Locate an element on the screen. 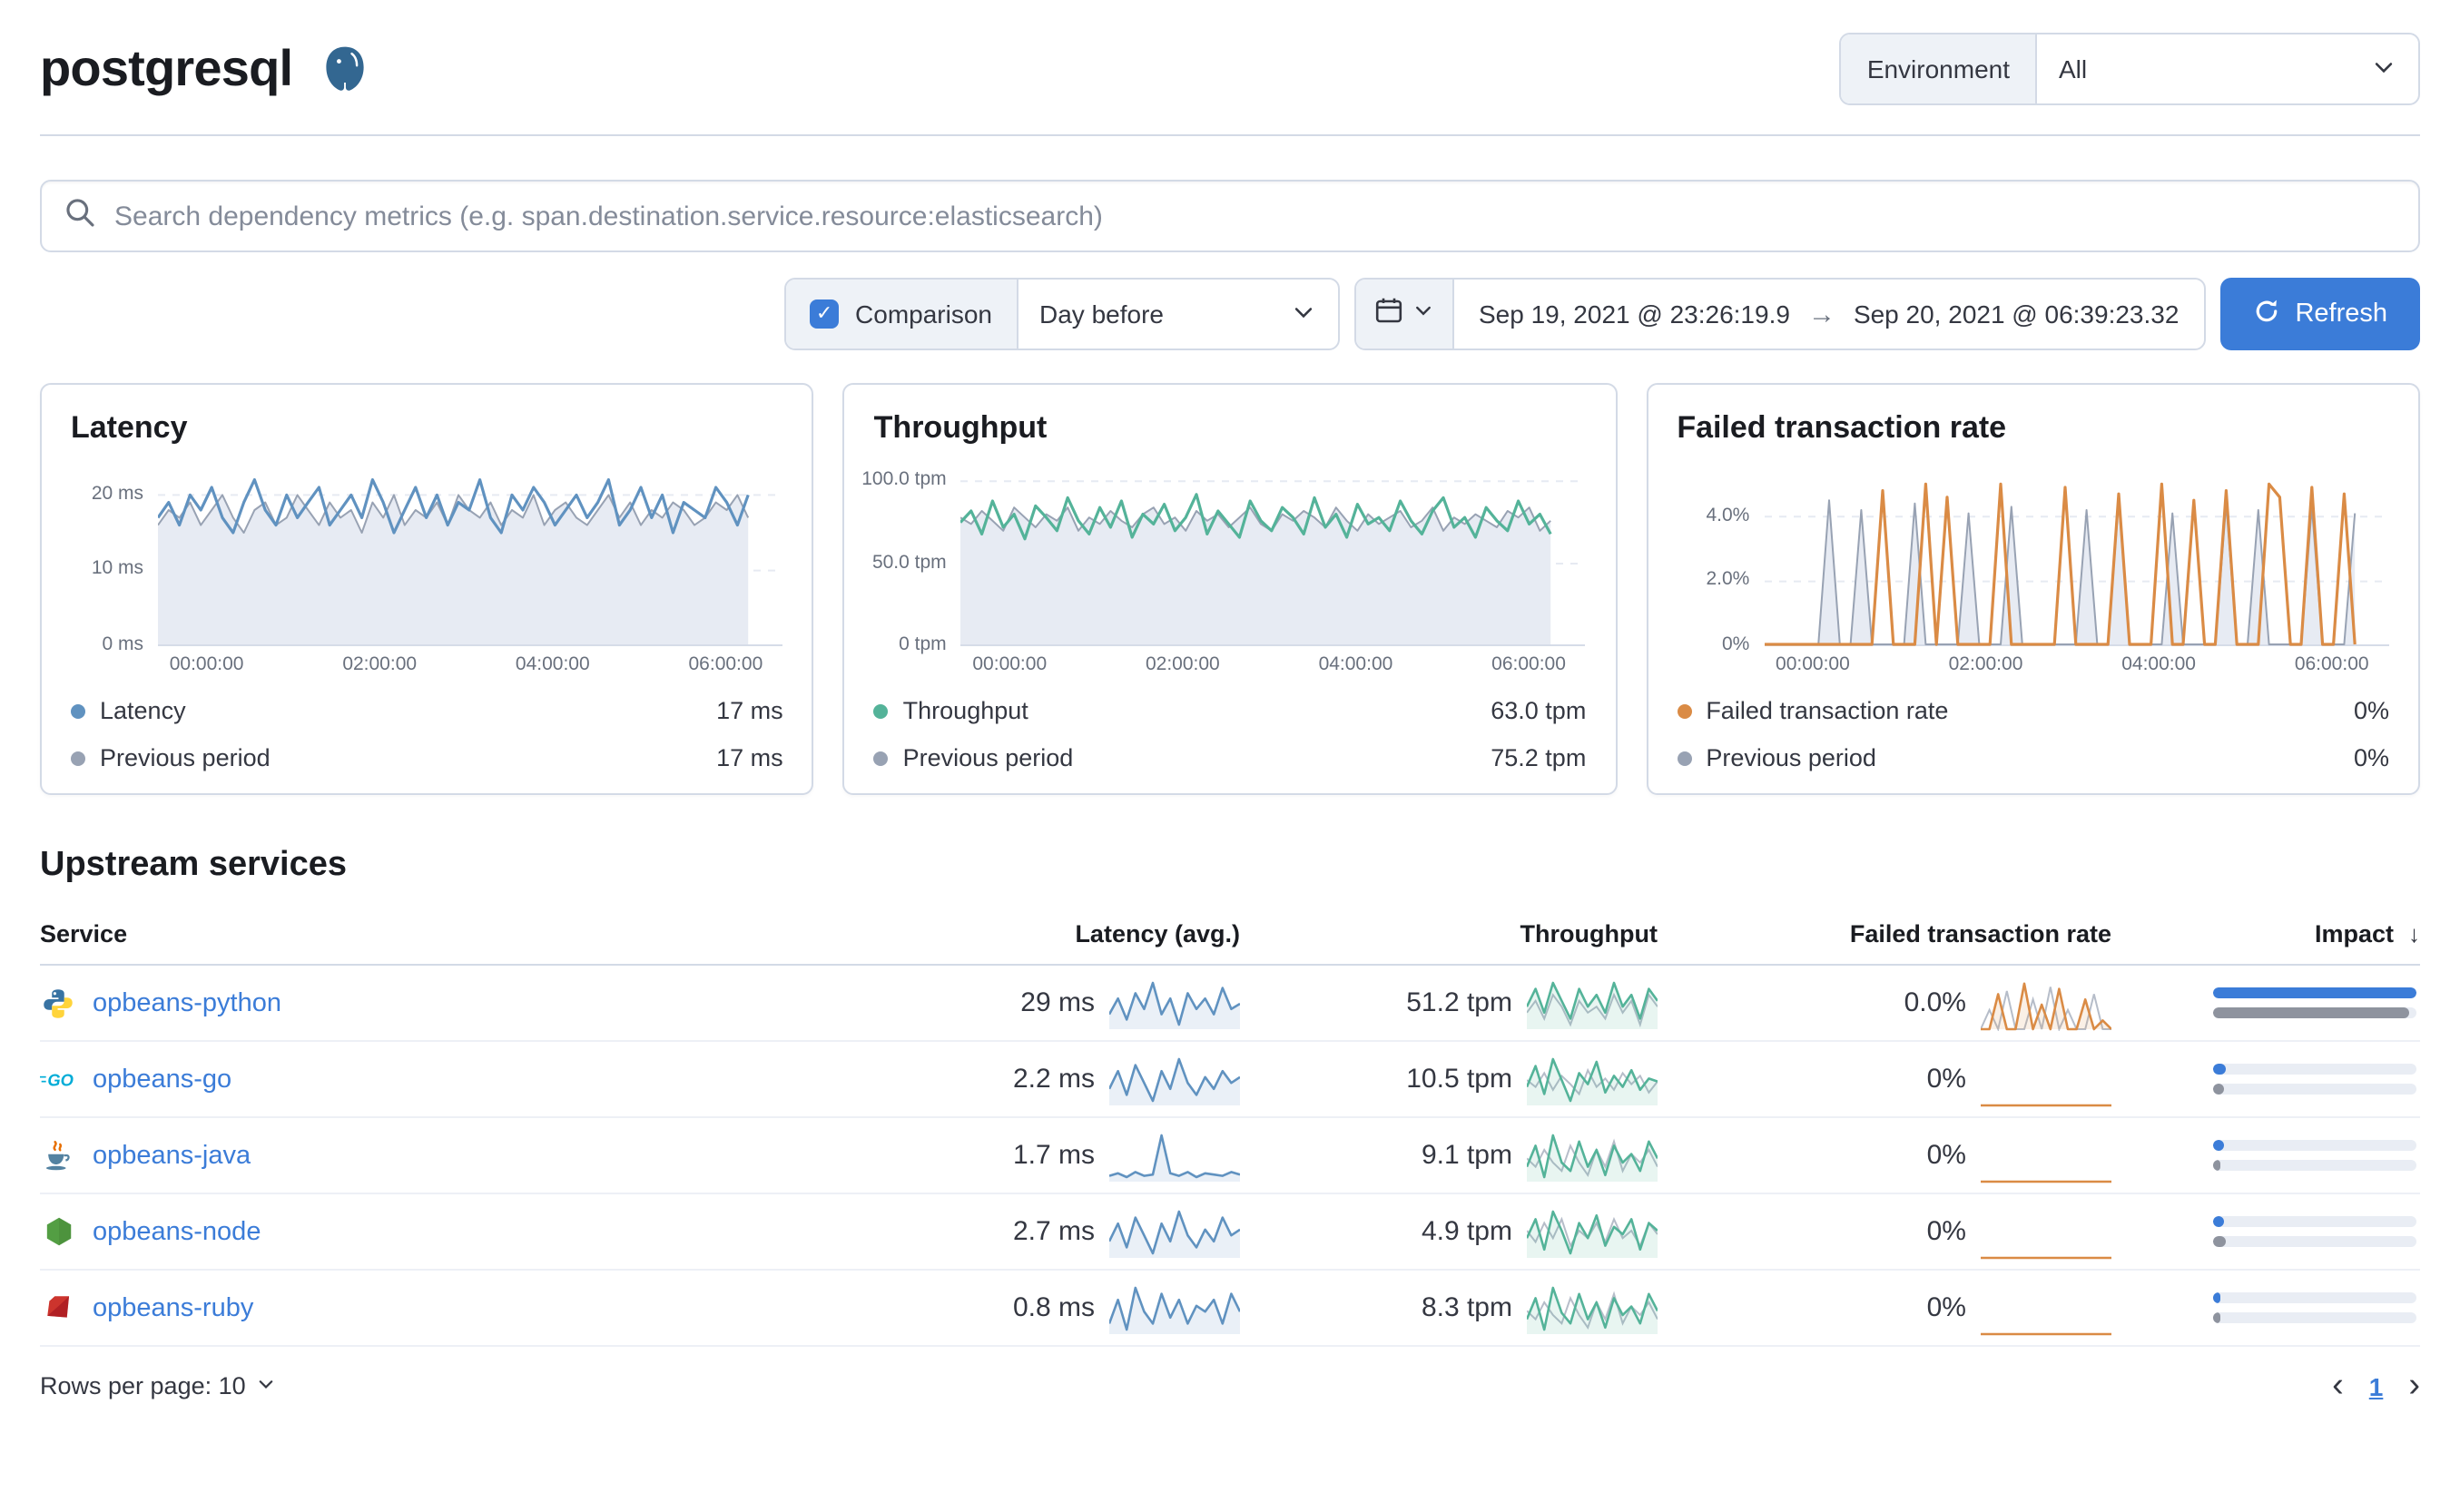 This screenshot has height=1512, width=2460. service-link: opbeans-go is located at coordinates (162, 1079).